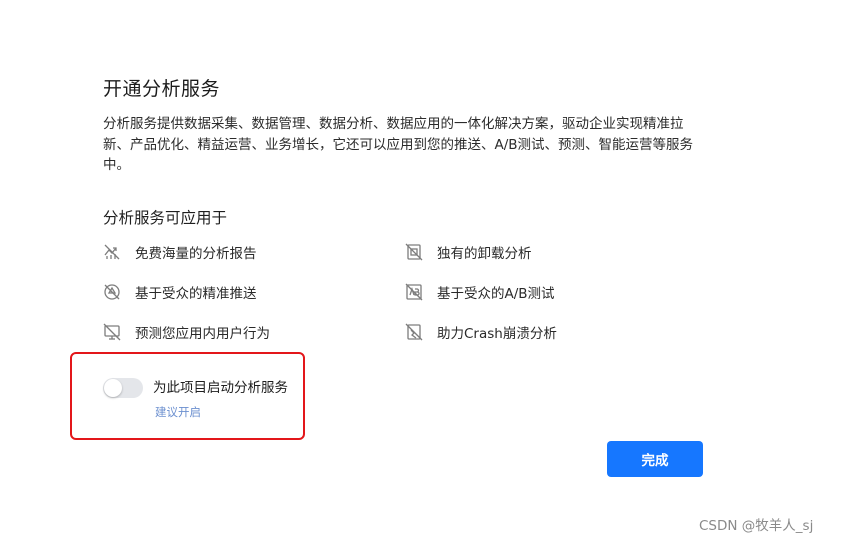 Image resolution: width=853 pixels, height=543 pixels. I want to click on page-title: 开通分析服务, so click(162, 89).